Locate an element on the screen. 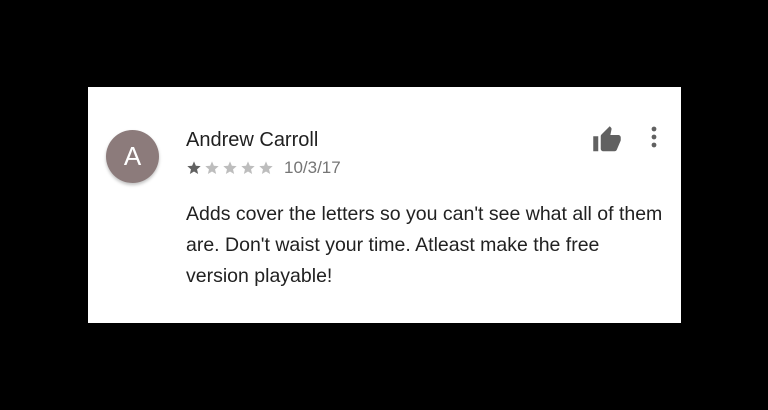 The image size is (768, 410). star-rating is located at coordinates (231, 168).